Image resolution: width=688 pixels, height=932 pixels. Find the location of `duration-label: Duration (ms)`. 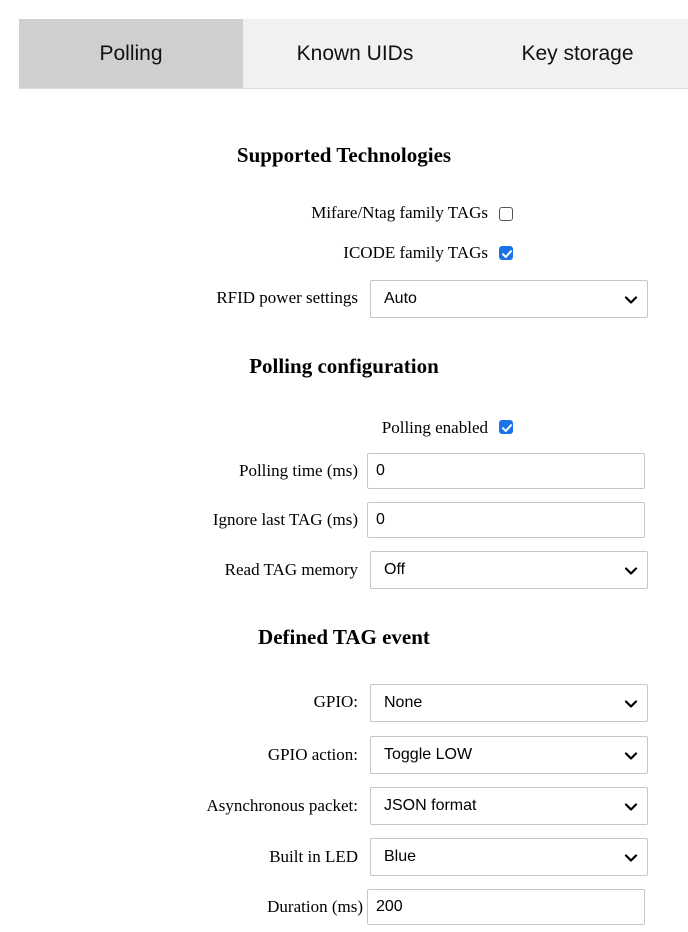

duration-label: Duration (ms) is located at coordinates (315, 906).